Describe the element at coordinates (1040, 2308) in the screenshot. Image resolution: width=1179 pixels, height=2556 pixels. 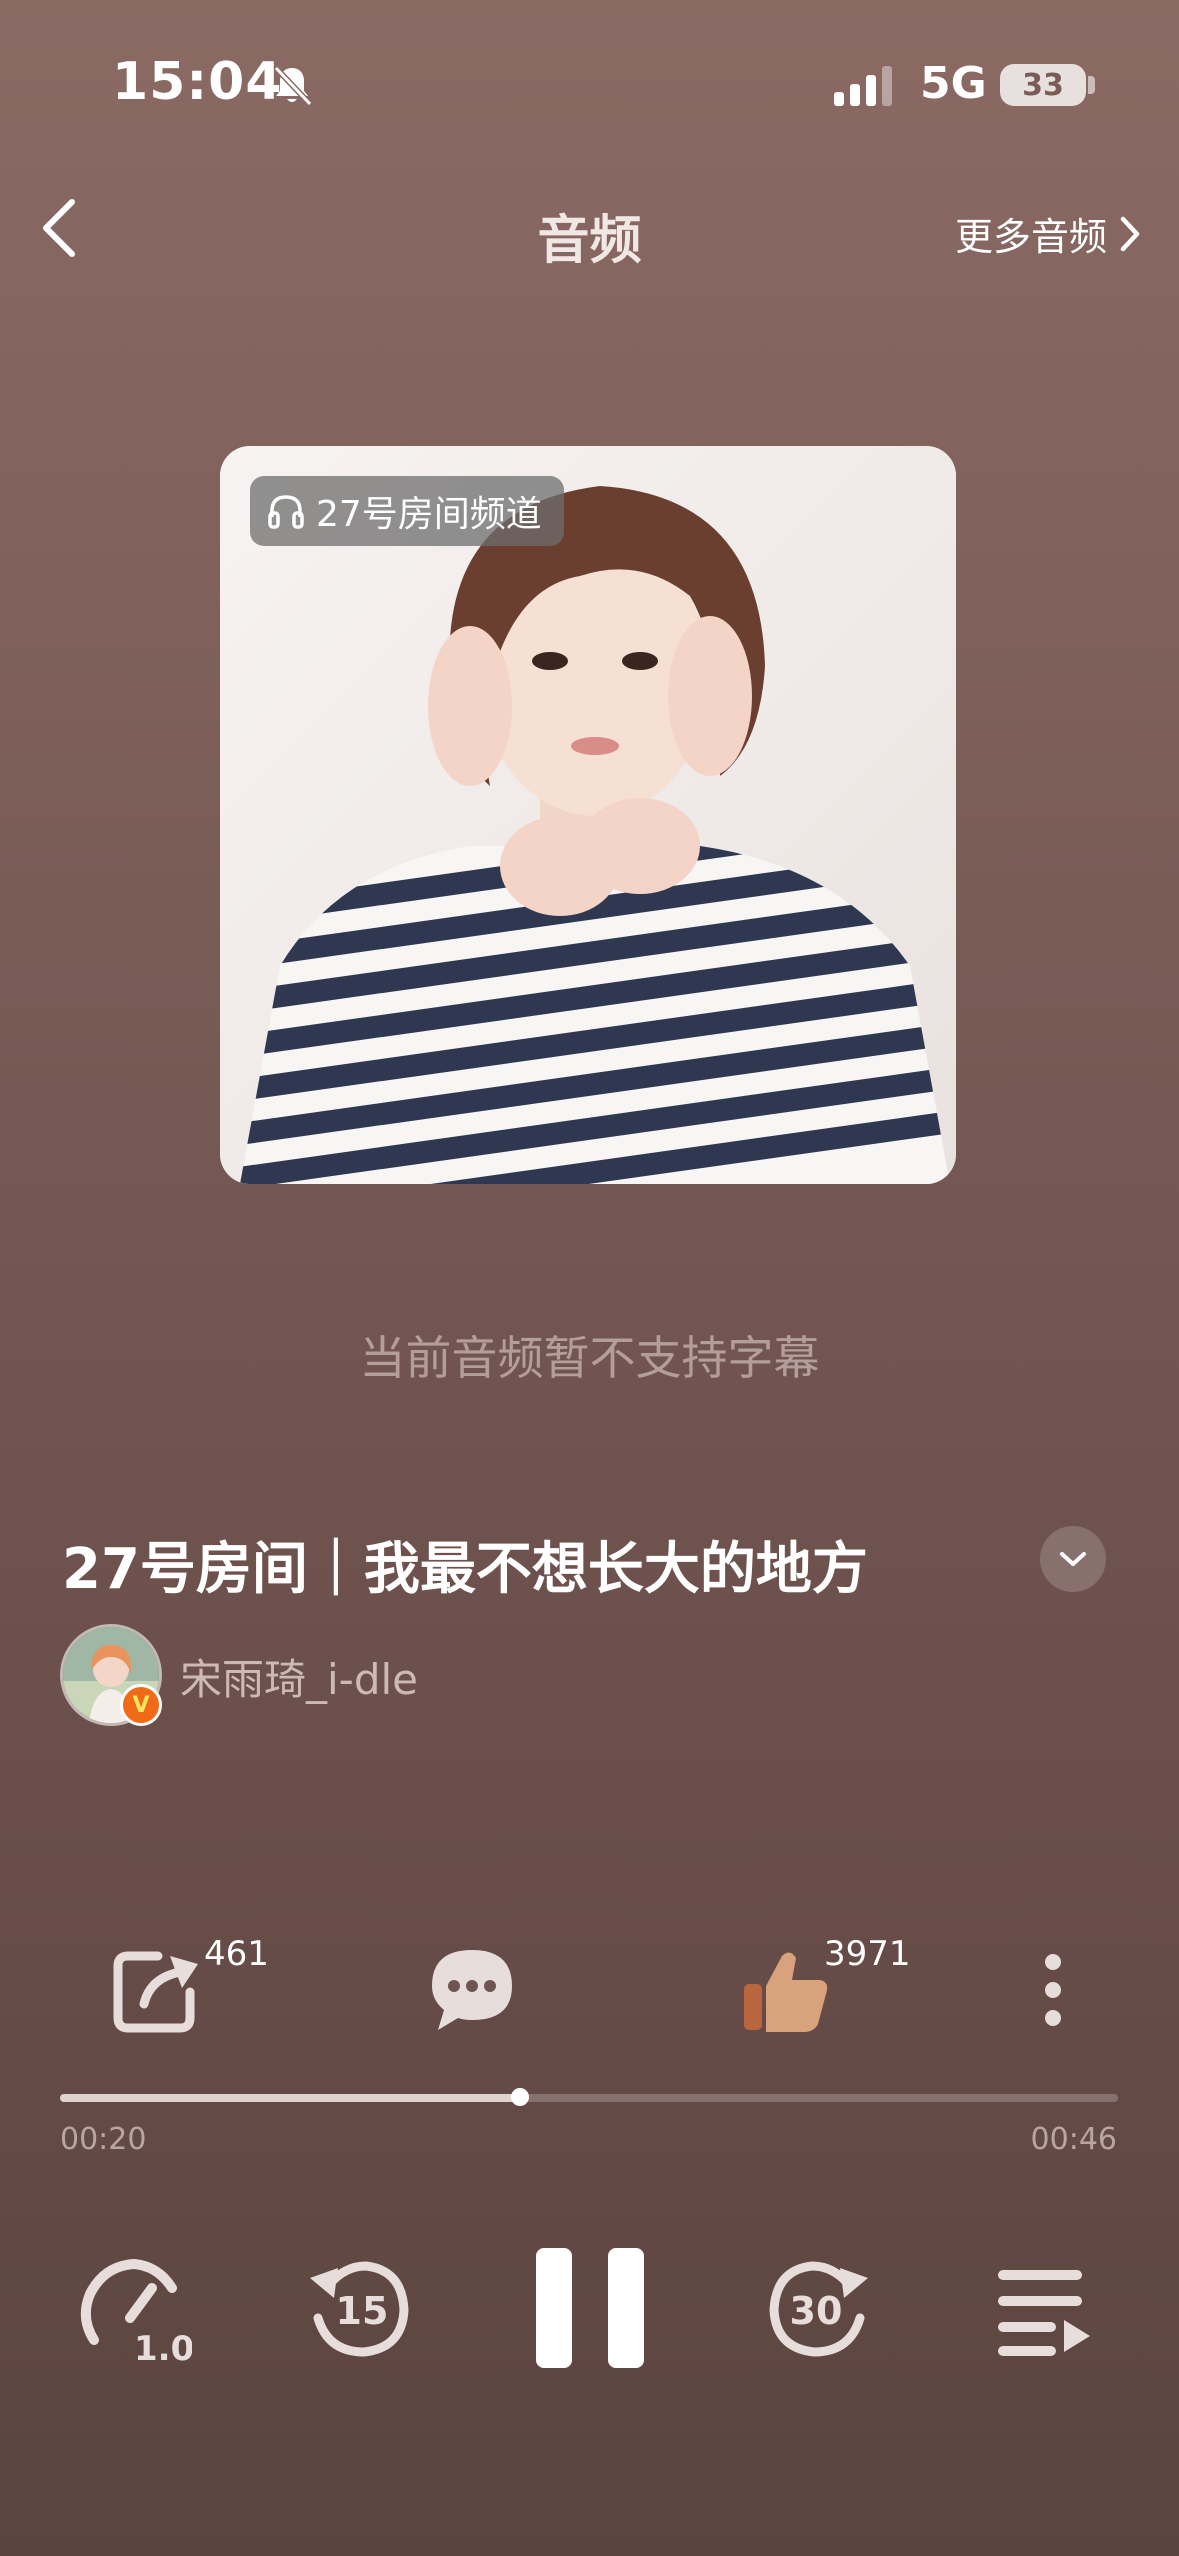
I see `playlist-icon` at that location.